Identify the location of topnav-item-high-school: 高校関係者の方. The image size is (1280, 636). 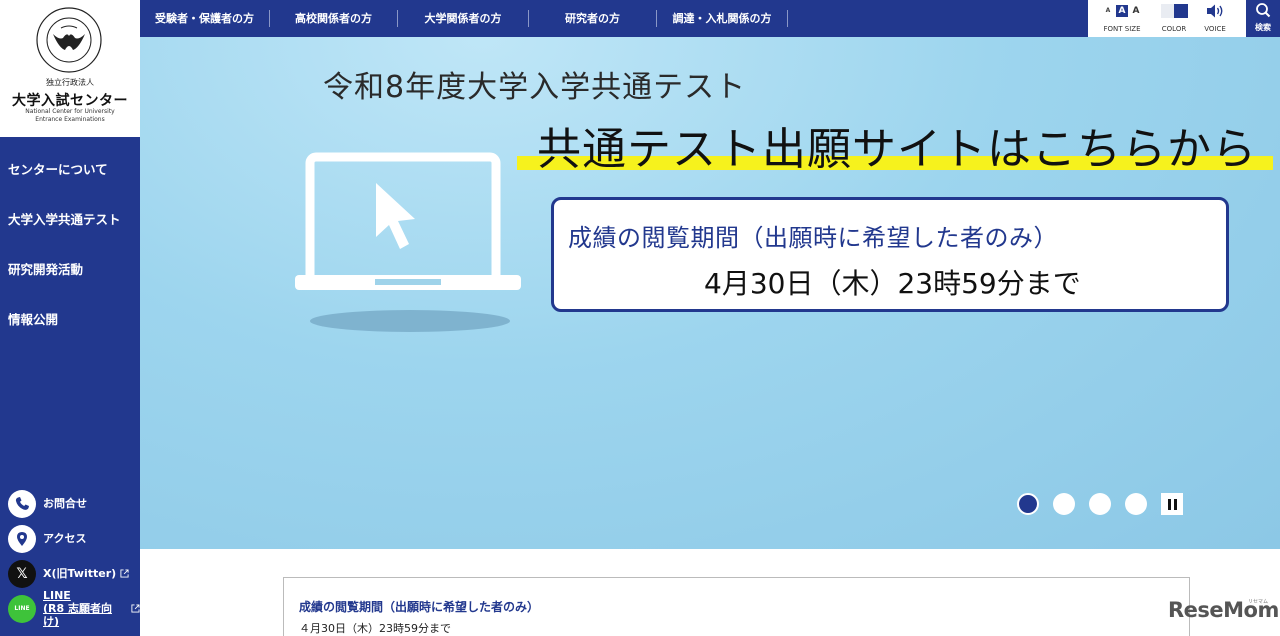
(334, 18).